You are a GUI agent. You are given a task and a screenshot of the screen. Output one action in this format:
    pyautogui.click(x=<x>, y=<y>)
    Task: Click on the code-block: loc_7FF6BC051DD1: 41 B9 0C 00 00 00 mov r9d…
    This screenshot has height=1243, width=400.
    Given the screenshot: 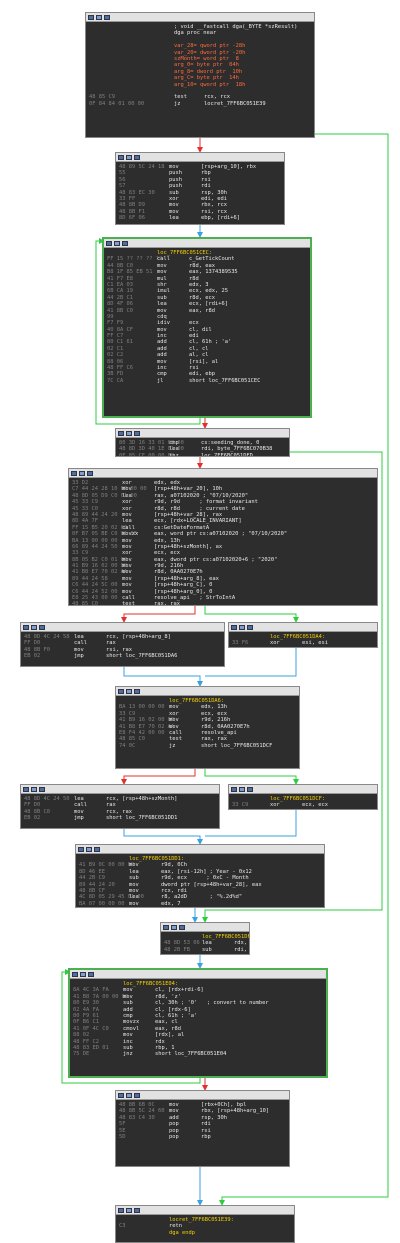 What is the action you would take?
    pyautogui.click(x=200, y=876)
    